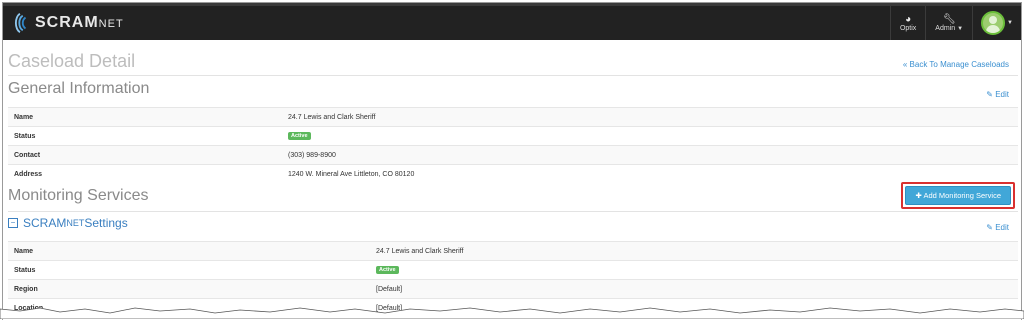 This screenshot has height=320, width=1024. What do you see at coordinates (908, 19) in the screenshot?
I see `dashboard-gauge-icon: ◕` at bounding box center [908, 19].